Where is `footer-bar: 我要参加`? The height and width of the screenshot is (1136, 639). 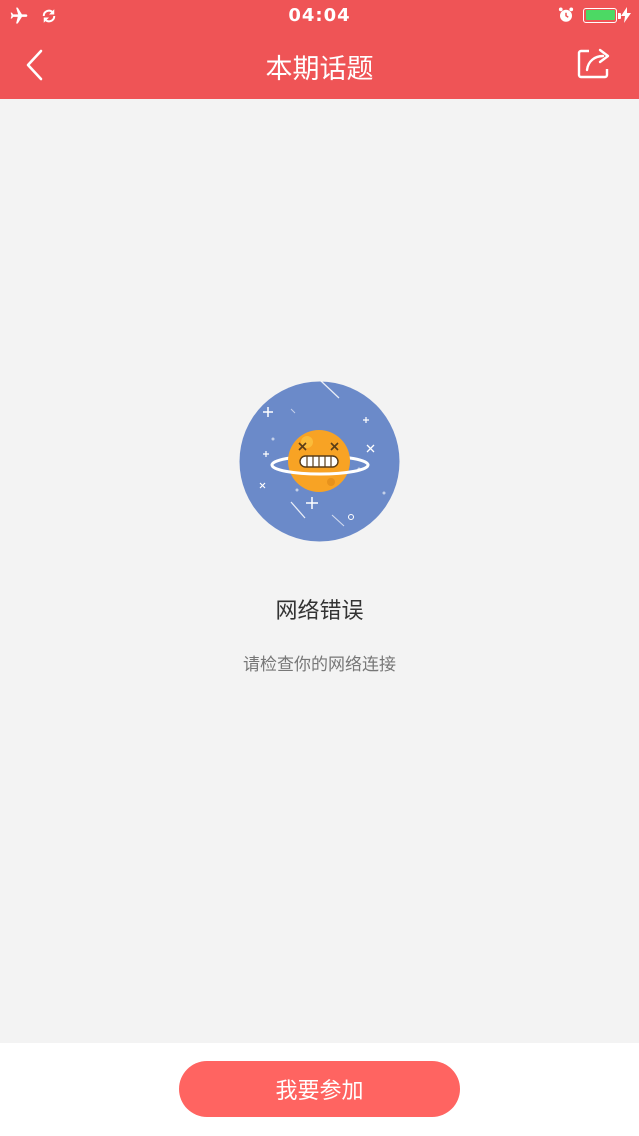
footer-bar: 我要参加 is located at coordinates (319, 1089).